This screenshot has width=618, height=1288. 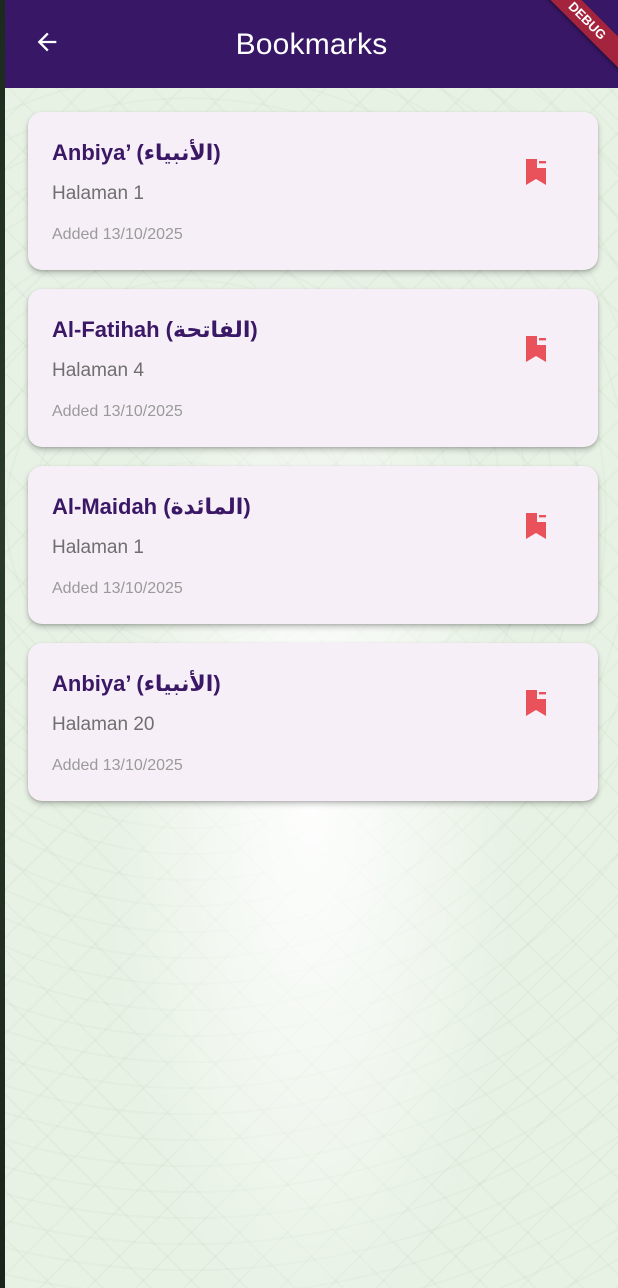 What do you see at coordinates (155, 329) in the screenshot?
I see `bookmark-surah-title: Al-Fatihah (الفاتحة)` at bounding box center [155, 329].